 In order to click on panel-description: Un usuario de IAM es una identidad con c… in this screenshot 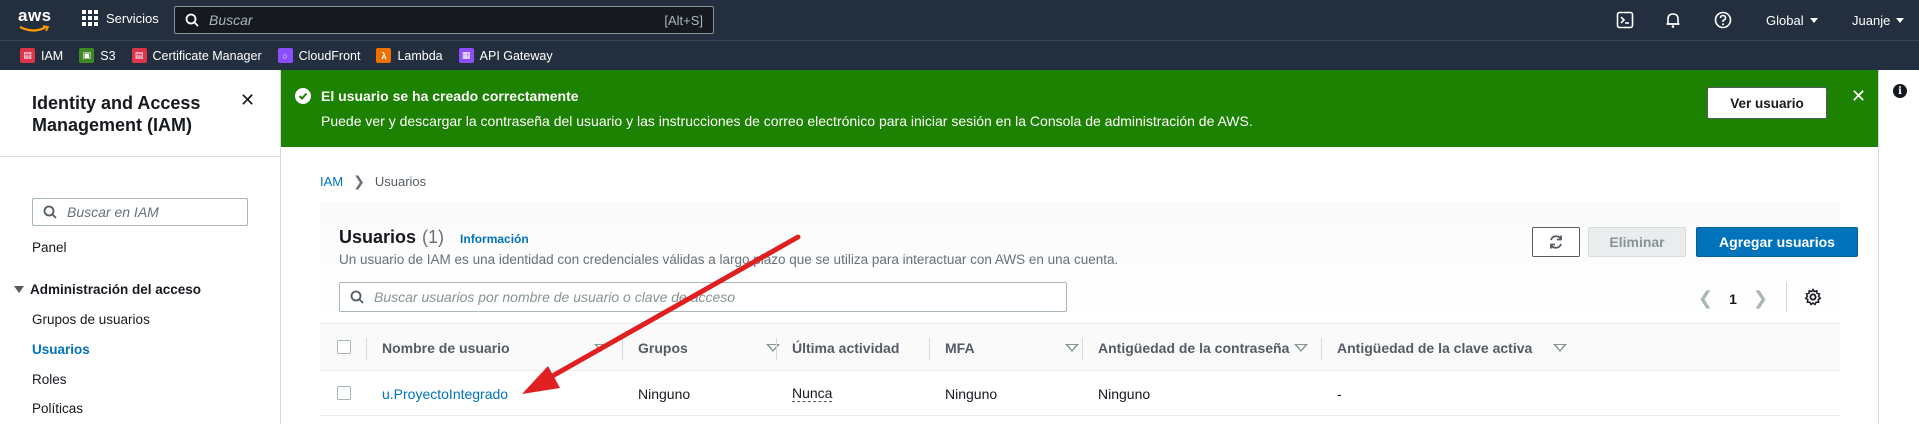, I will do `click(729, 259)`.